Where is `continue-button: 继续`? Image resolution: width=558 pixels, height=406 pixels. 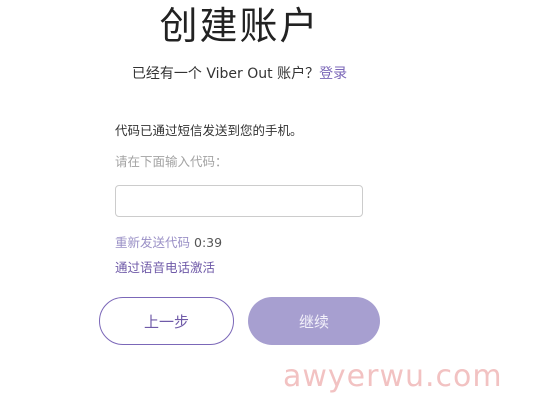
continue-button: 继续 is located at coordinates (314, 321).